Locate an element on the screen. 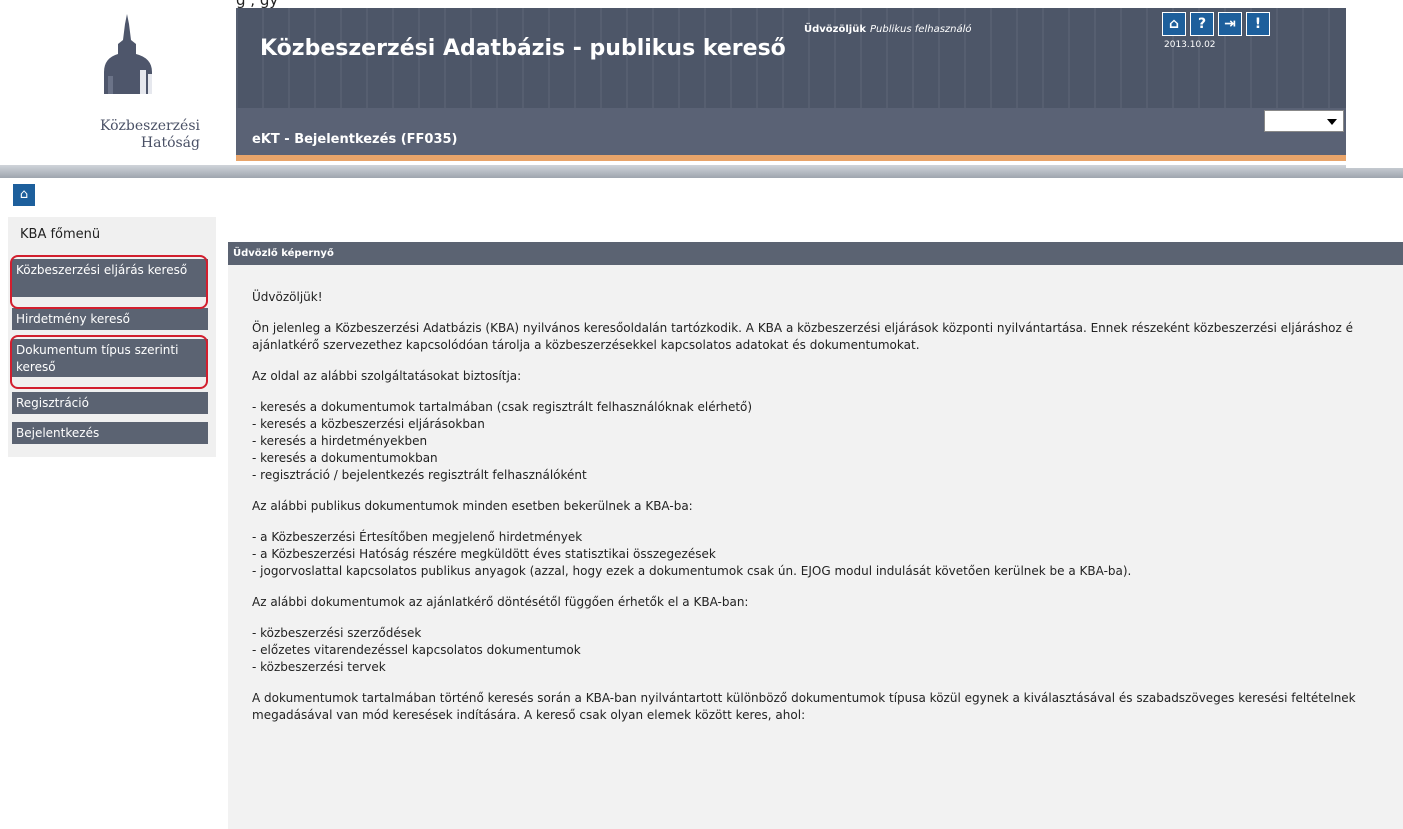 The width and height of the screenshot is (1403, 829). sidebar-title: KBA főmenü is located at coordinates (60, 234).